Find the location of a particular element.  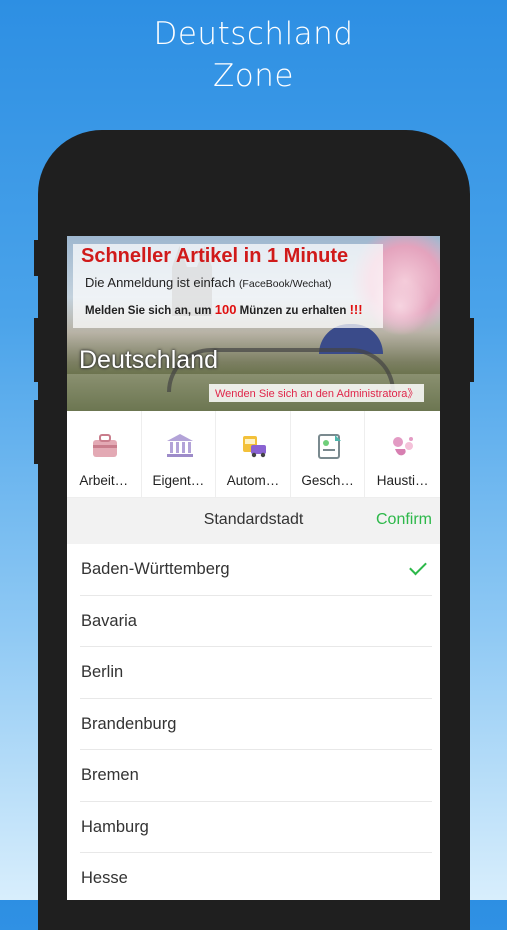

car-icon is located at coordinates (255, 447).